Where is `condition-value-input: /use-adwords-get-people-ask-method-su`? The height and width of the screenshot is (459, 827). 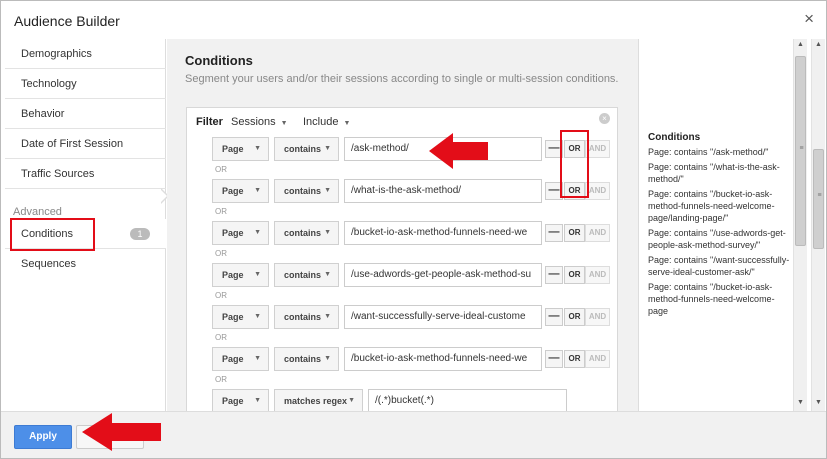
condition-value-input: /use-adwords-get-people-ask-method-su is located at coordinates (443, 275).